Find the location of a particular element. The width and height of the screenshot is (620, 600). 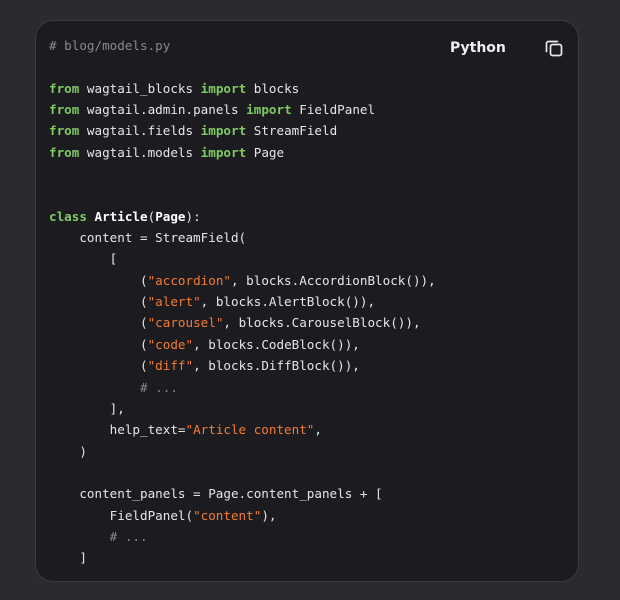

copy-icon is located at coordinates (554, 48).